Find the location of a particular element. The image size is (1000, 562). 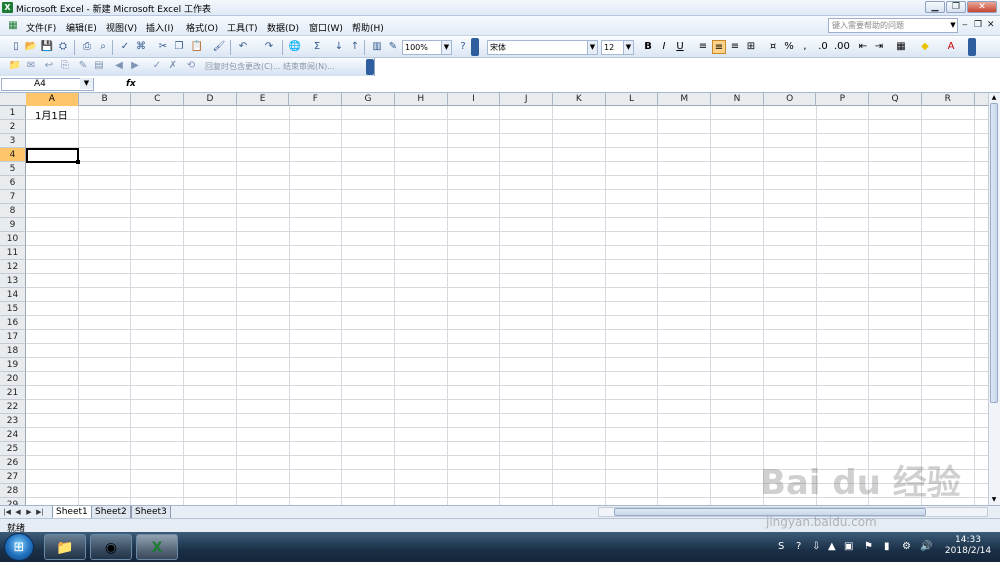

workbook-close-button: ✕ is located at coordinates (991, 25).